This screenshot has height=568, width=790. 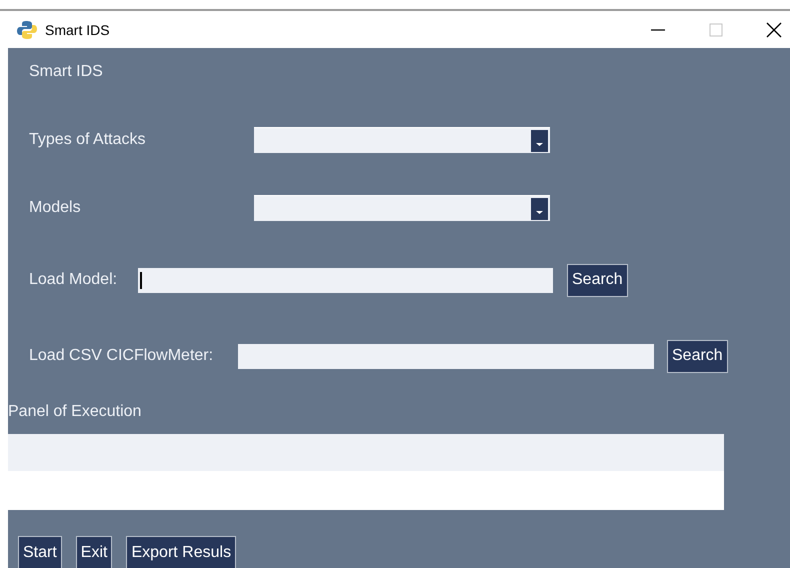 What do you see at coordinates (66, 72) in the screenshot?
I see `app-heading: Smart IDS` at bounding box center [66, 72].